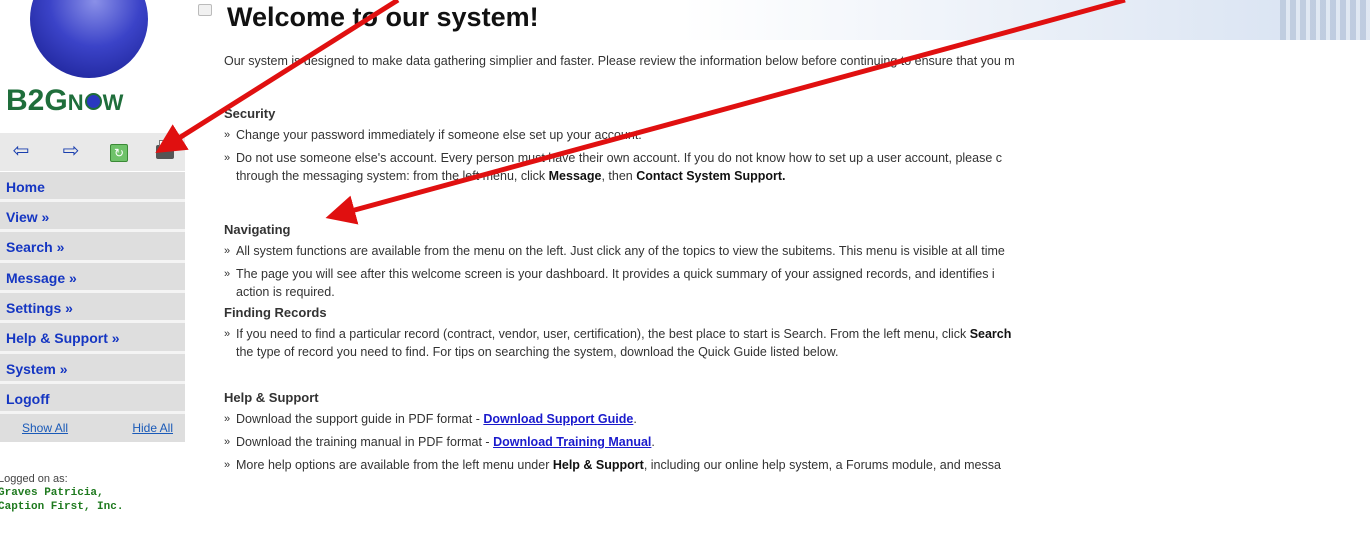 The width and height of the screenshot is (1370, 540). I want to click on logo-globe, so click(89, 39).